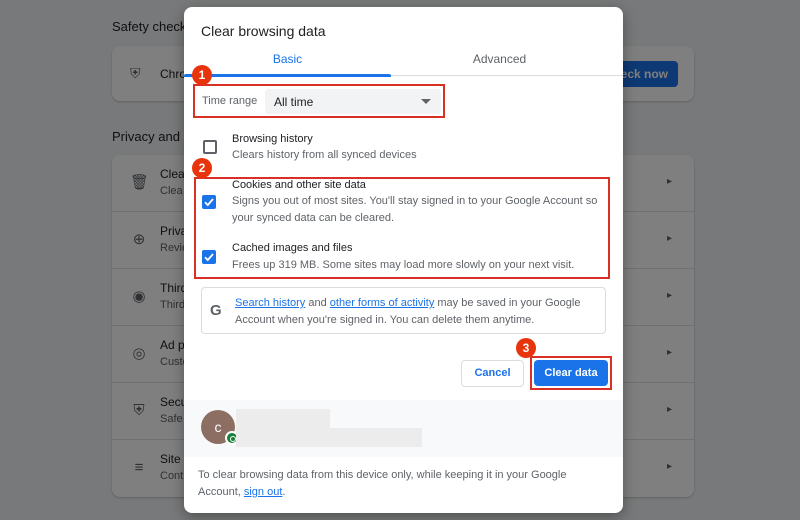  What do you see at coordinates (499, 63) in the screenshot?
I see `tab-advanced: Advanced` at bounding box center [499, 63].